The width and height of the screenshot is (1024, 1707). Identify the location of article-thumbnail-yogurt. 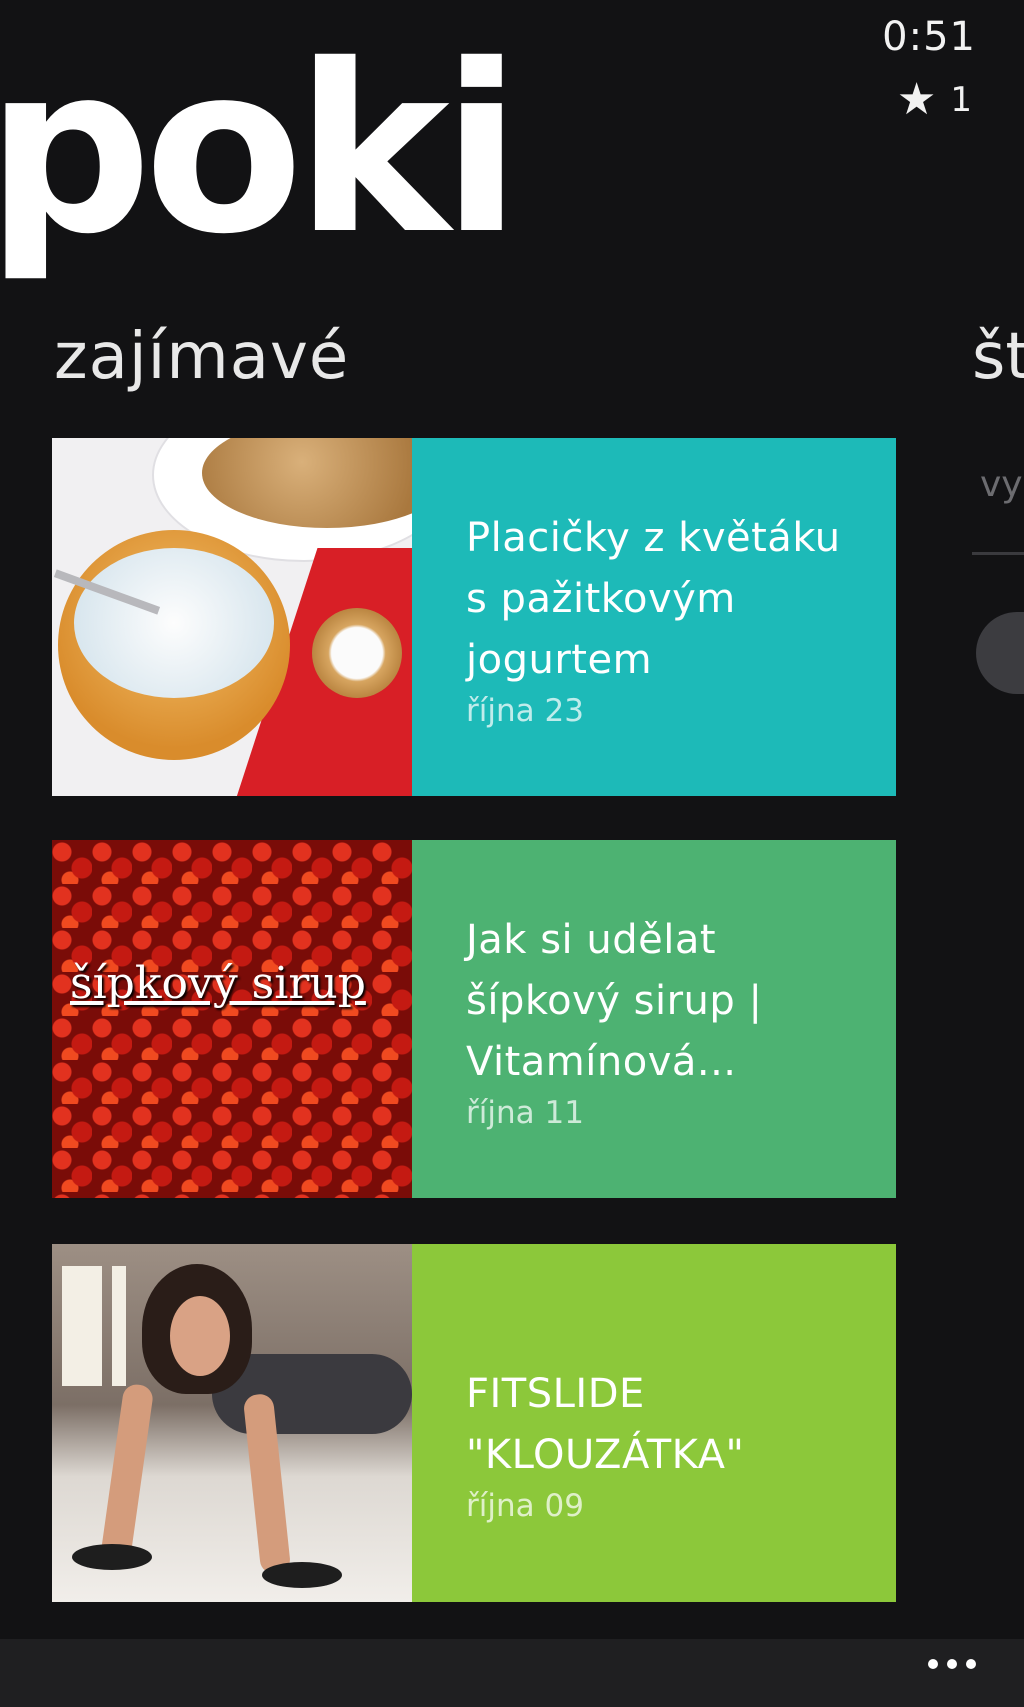
(232, 617).